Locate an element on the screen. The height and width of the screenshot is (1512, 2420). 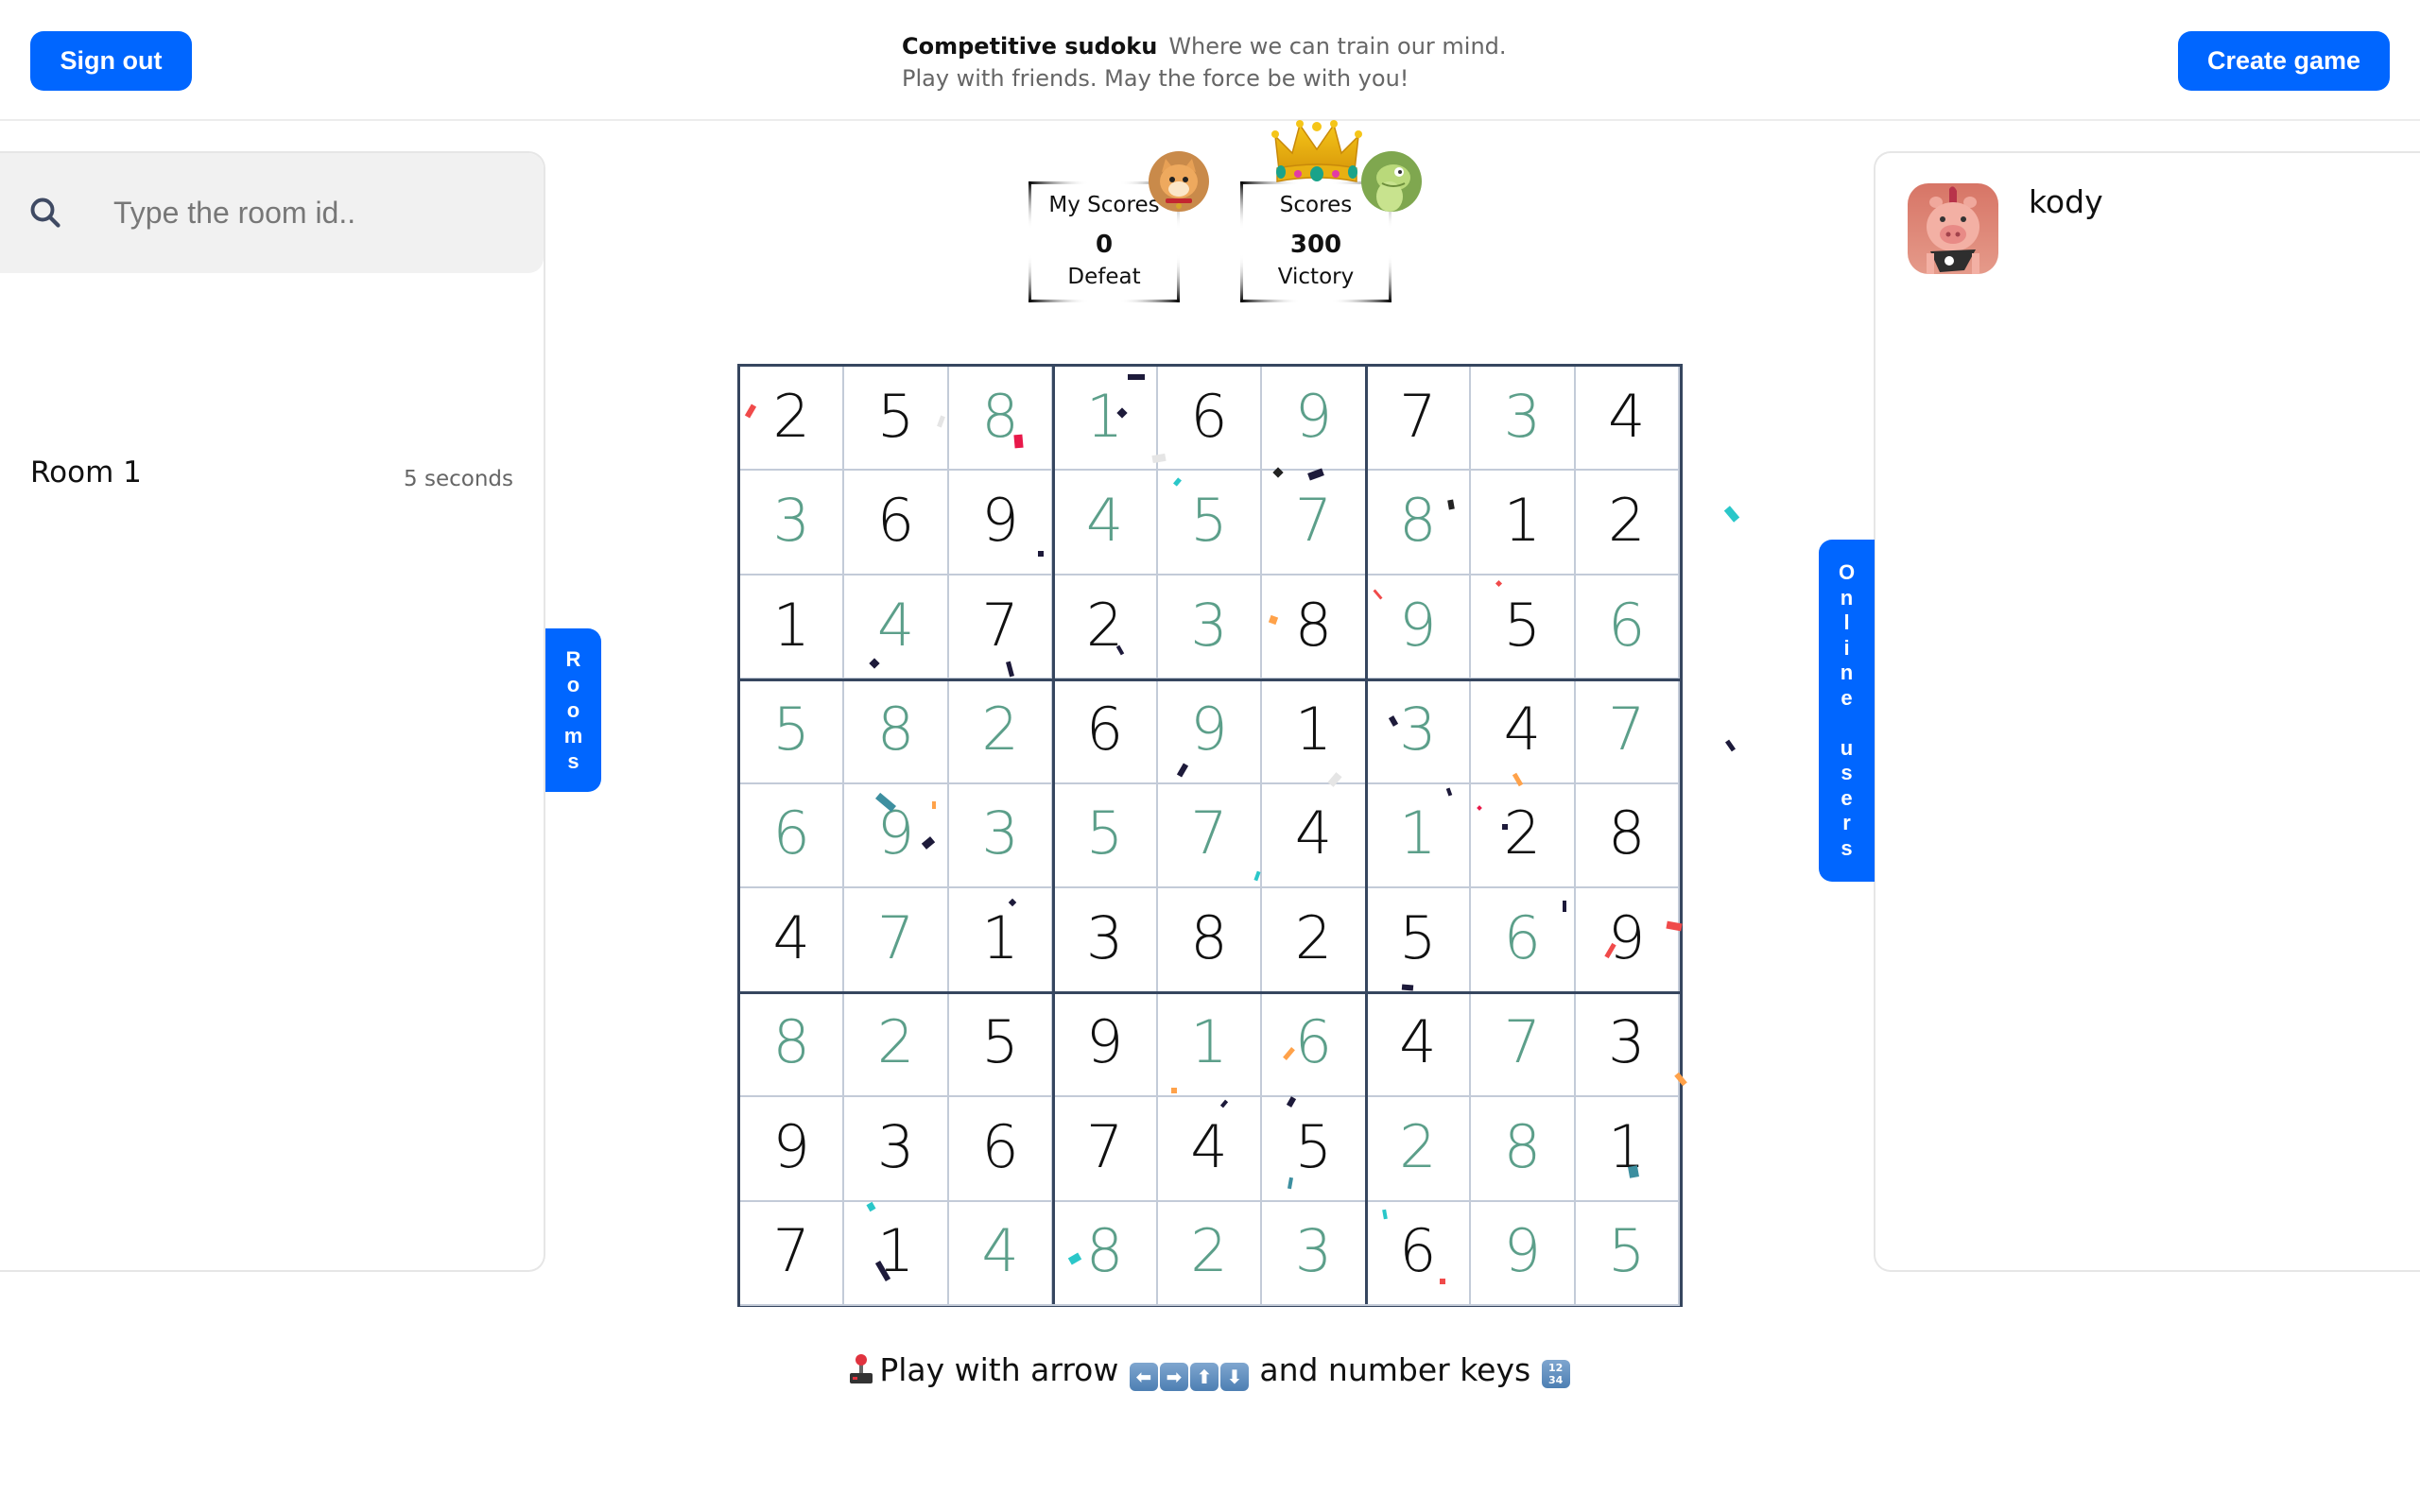
create-game-button: Create game is located at coordinates (2284, 61).